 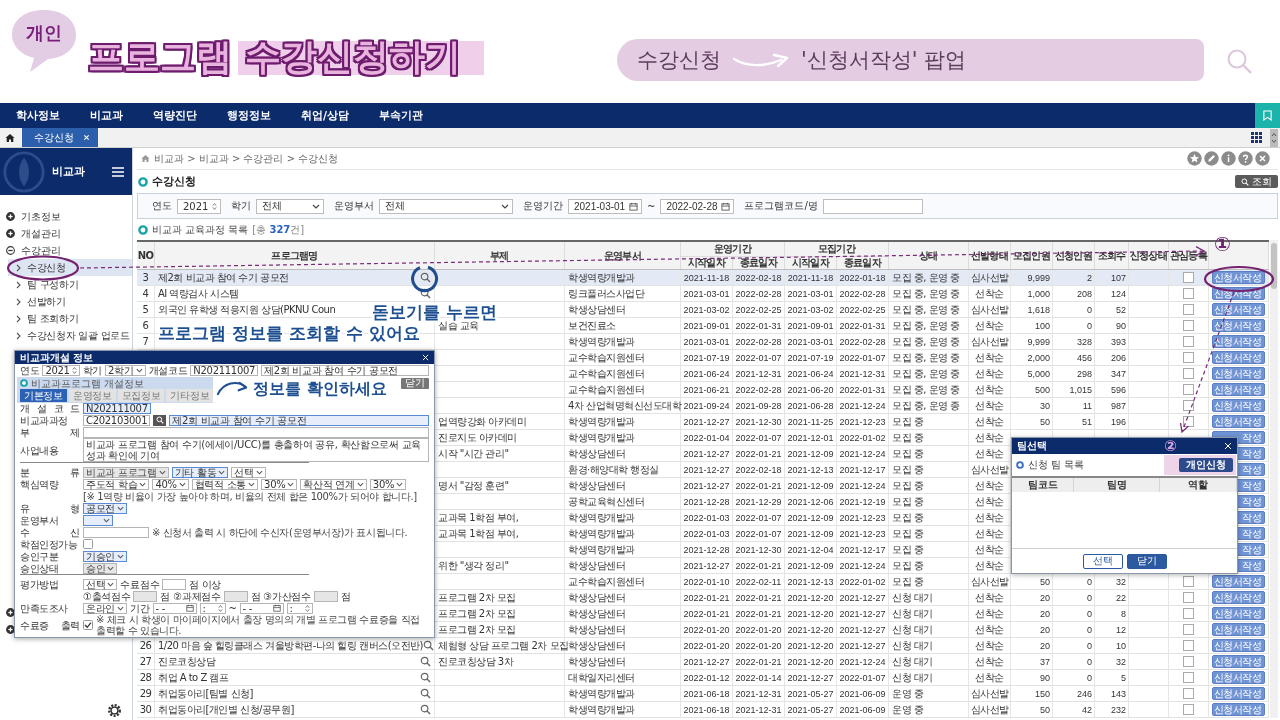 I want to click on tab: 기타정보, so click(x=190, y=395).